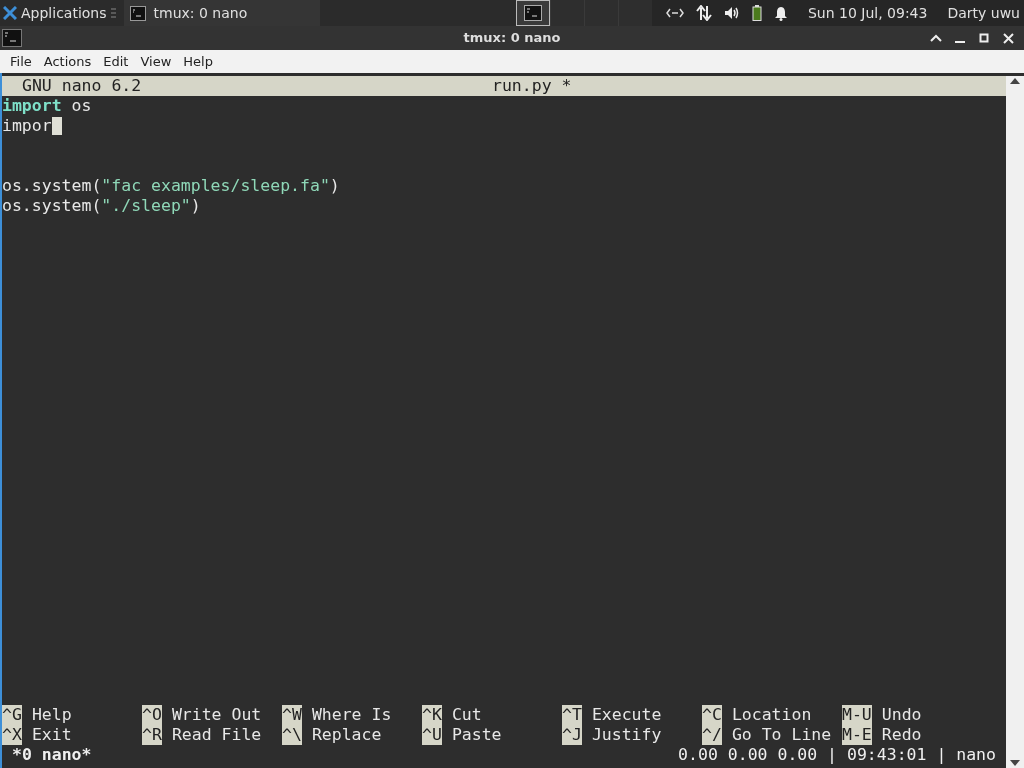  I want to click on scroll-down-icon, so click(1015, 763).